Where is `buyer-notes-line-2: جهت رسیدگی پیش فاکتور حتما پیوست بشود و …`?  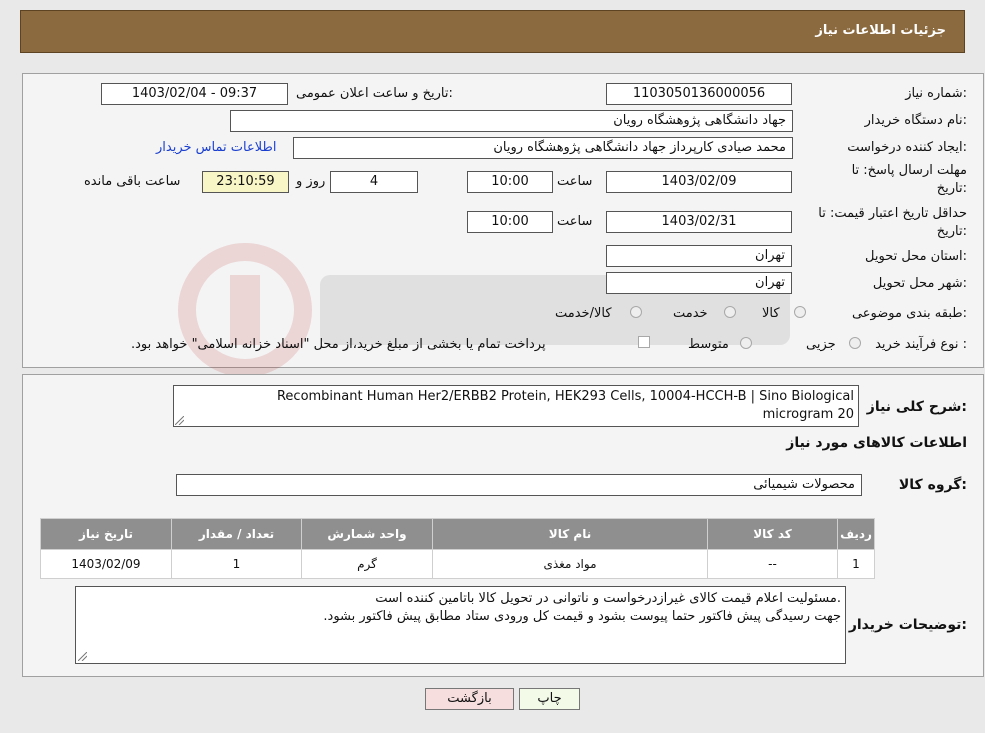
buyer-notes-line-2: جهت رسیدگی پیش فاکتور حتما پیوست بشود و … is located at coordinates (582, 616).